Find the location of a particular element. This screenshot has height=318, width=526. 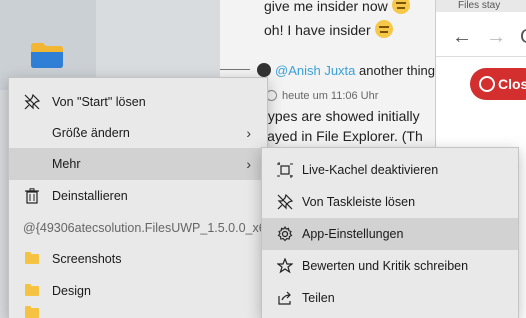

menu-item-unpin-start: Von "Start" lösen is located at coordinates (138, 102).